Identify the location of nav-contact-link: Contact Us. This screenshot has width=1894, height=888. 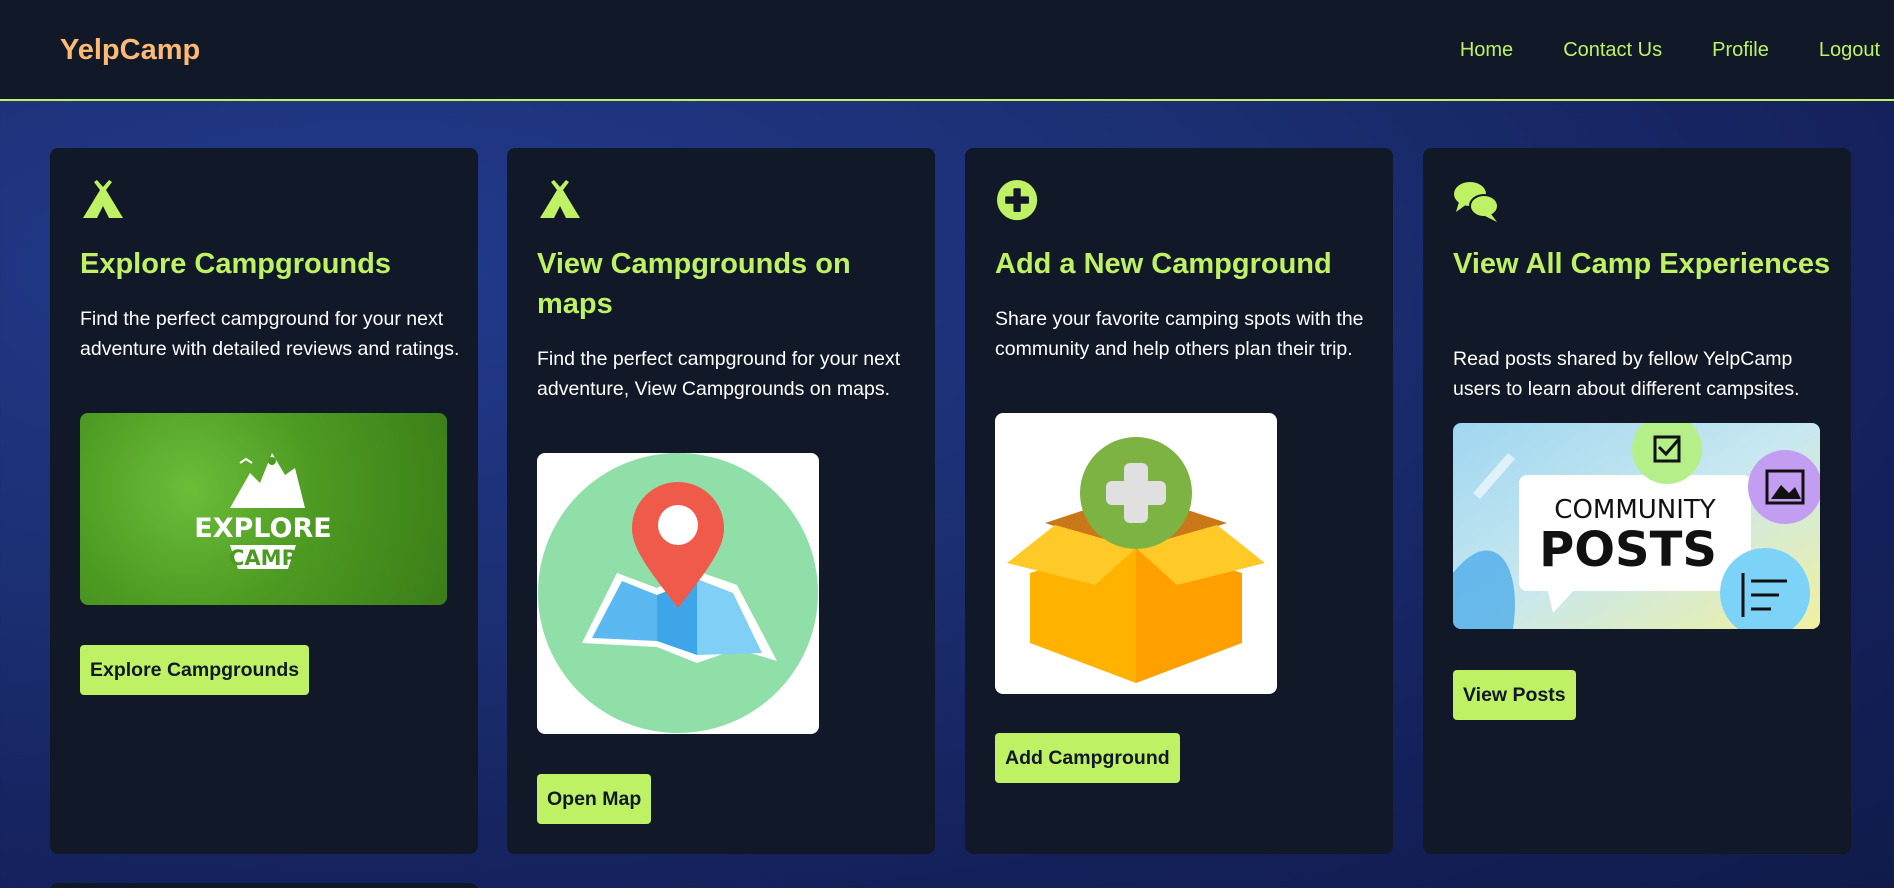
(1612, 50).